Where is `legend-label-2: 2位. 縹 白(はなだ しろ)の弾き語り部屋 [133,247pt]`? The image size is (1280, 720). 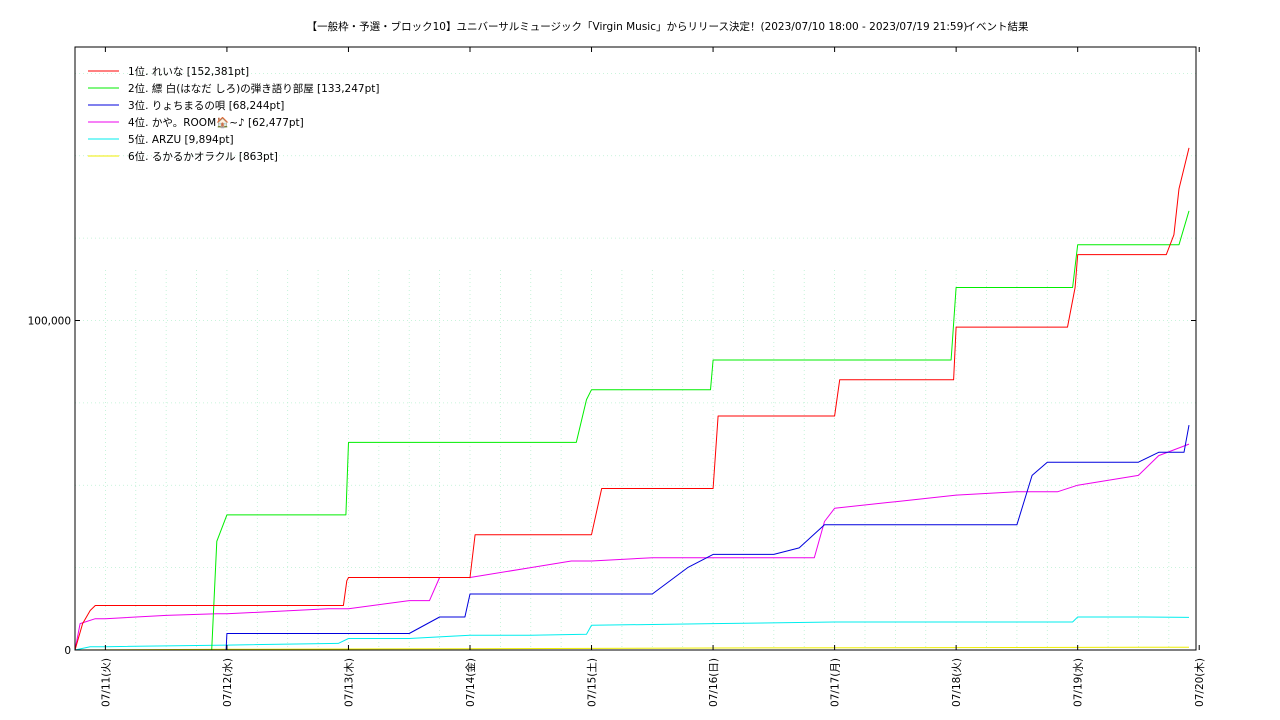
legend-label-2: 2位. 縹 白(はなだ しろ)の弾き語り部屋 [133,247pt] is located at coordinates (253, 88).